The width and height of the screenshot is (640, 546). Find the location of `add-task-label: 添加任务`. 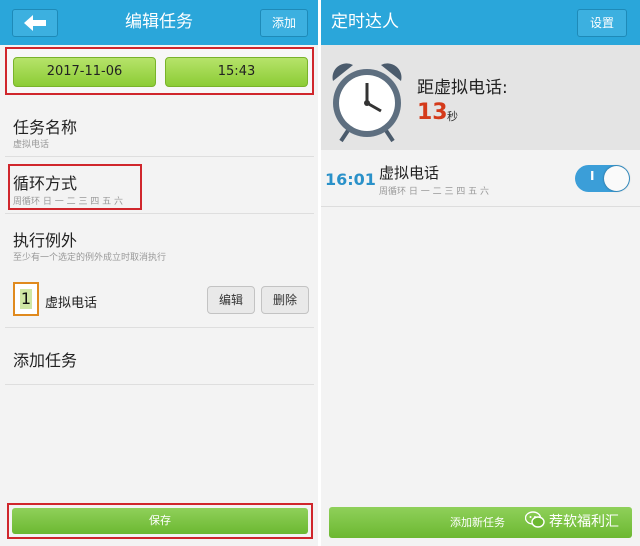

add-task-label: 添加任务 is located at coordinates (45, 360).